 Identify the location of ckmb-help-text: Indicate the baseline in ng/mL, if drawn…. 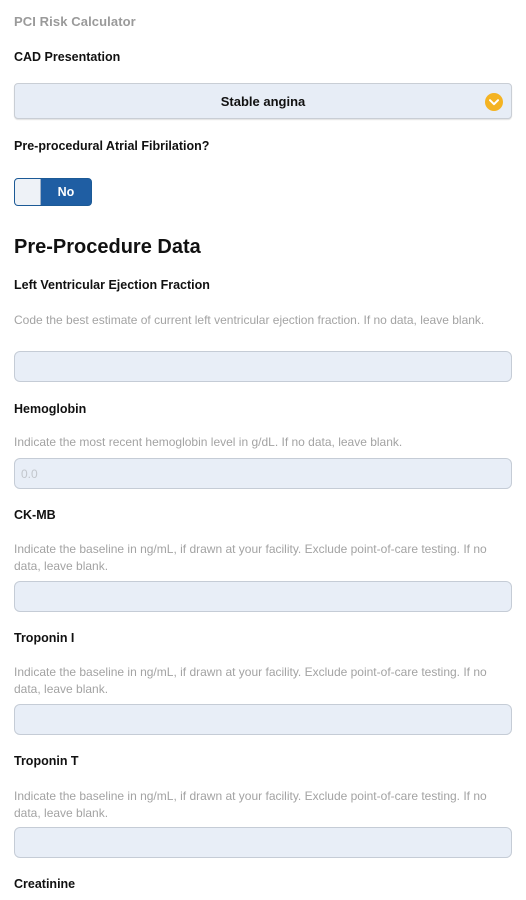
(250, 557).